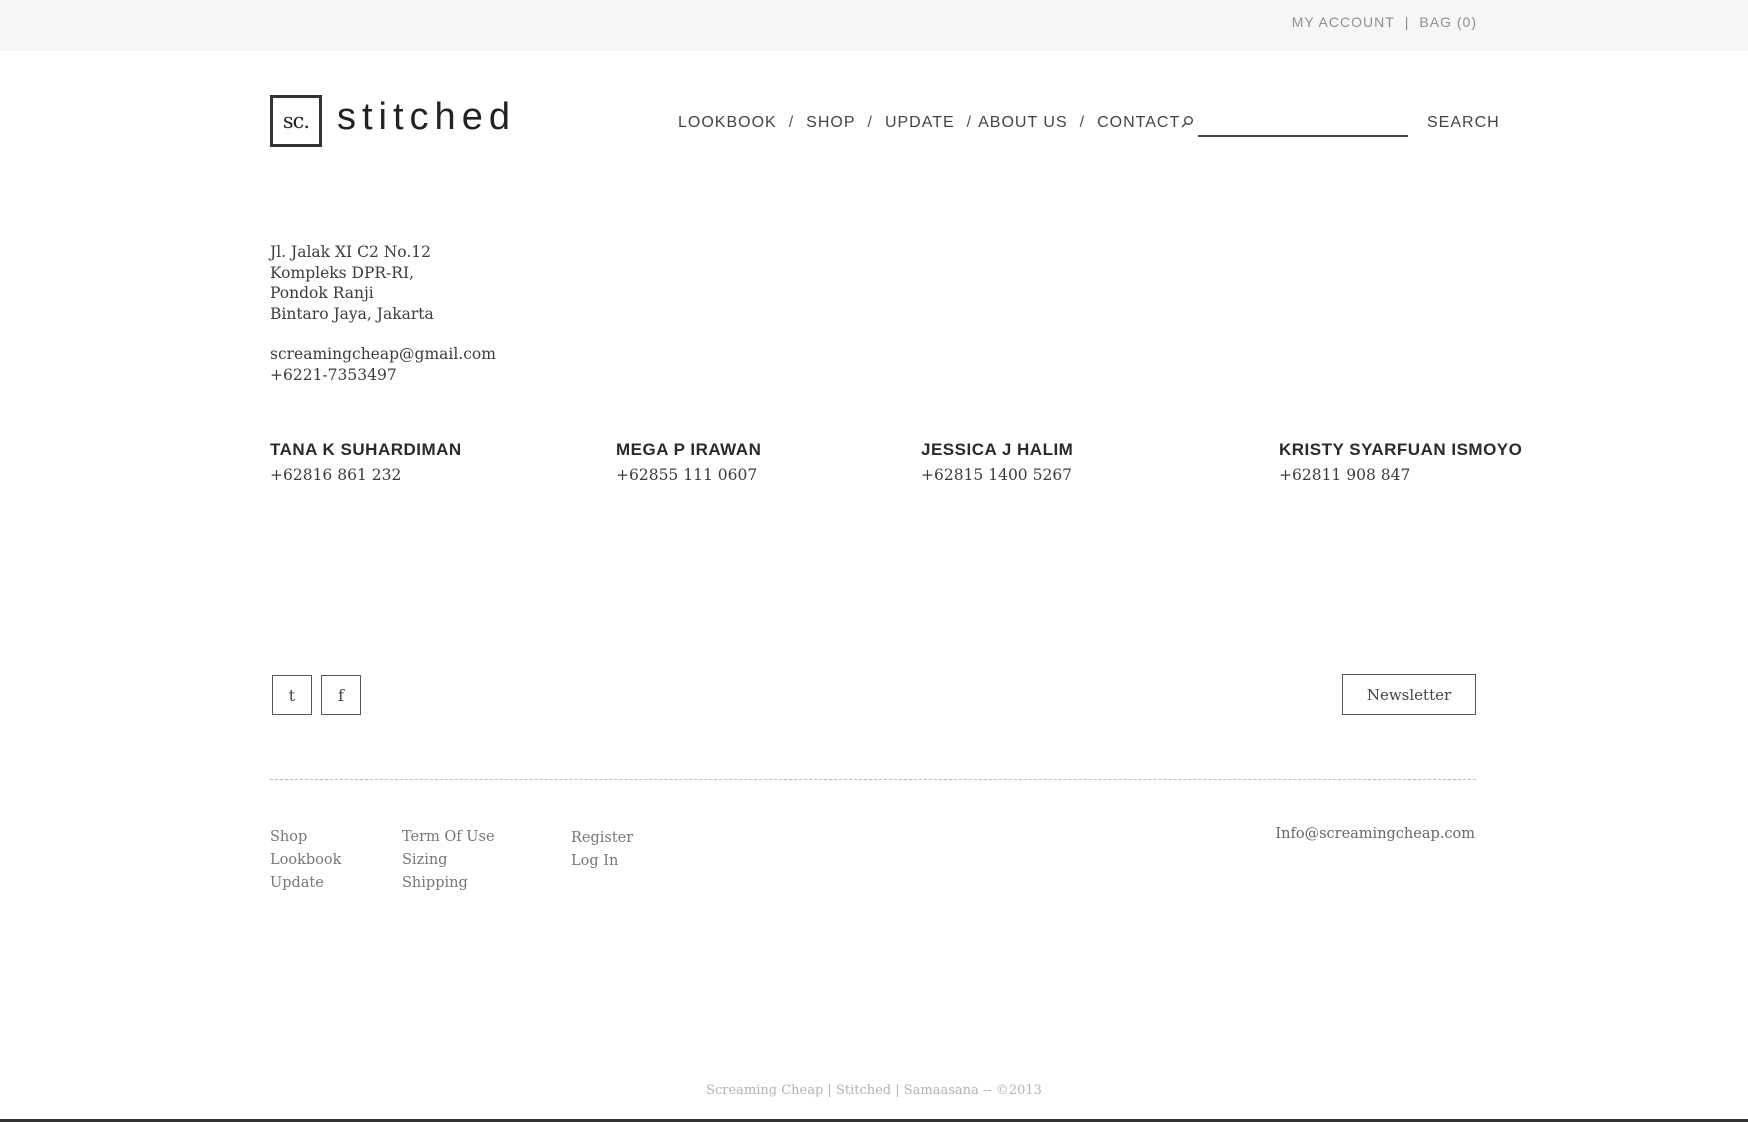 The width and height of the screenshot is (1748, 1122). What do you see at coordinates (1303, 136) in the screenshot?
I see `search-input` at bounding box center [1303, 136].